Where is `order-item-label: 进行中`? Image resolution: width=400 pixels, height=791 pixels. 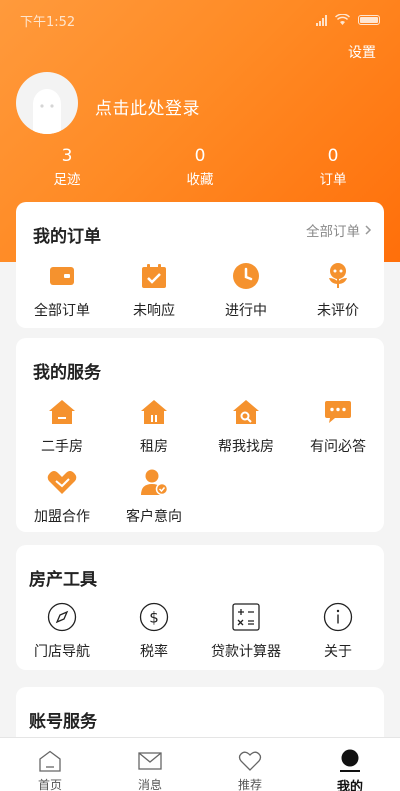
order-item-label: 进行中 is located at coordinates (246, 311).